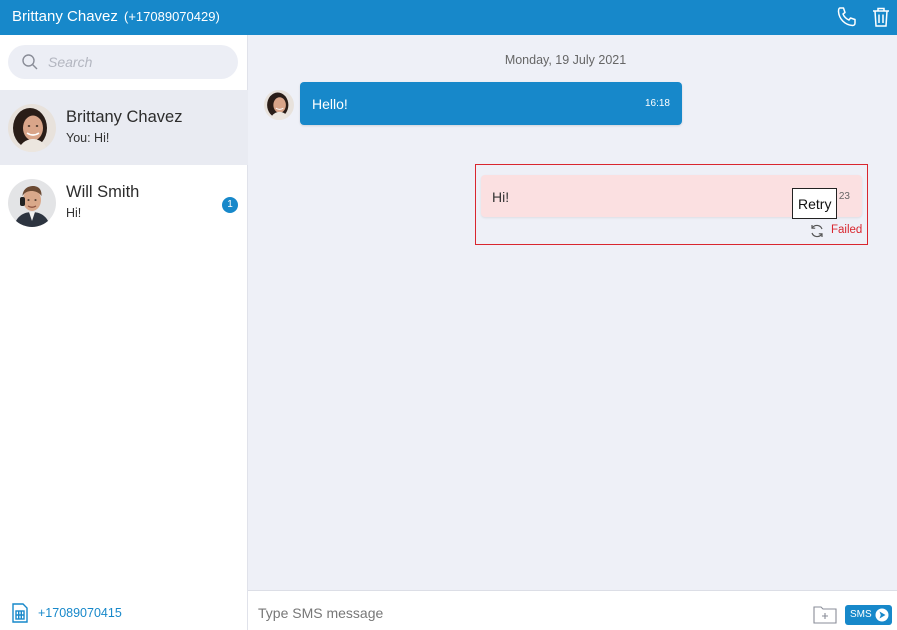 The width and height of the screenshot is (897, 630). What do you see at coordinates (847, 230) in the screenshot?
I see `message-status: Failed` at bounding box center [847, 230].